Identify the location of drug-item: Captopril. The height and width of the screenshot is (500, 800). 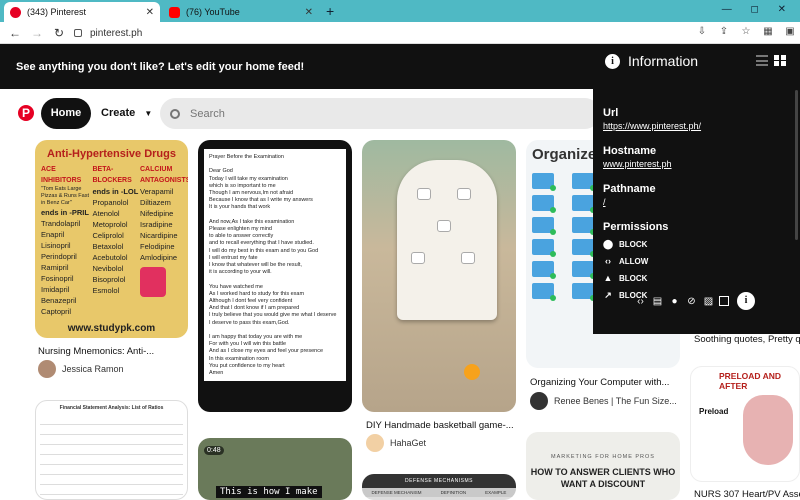
(56, 311).